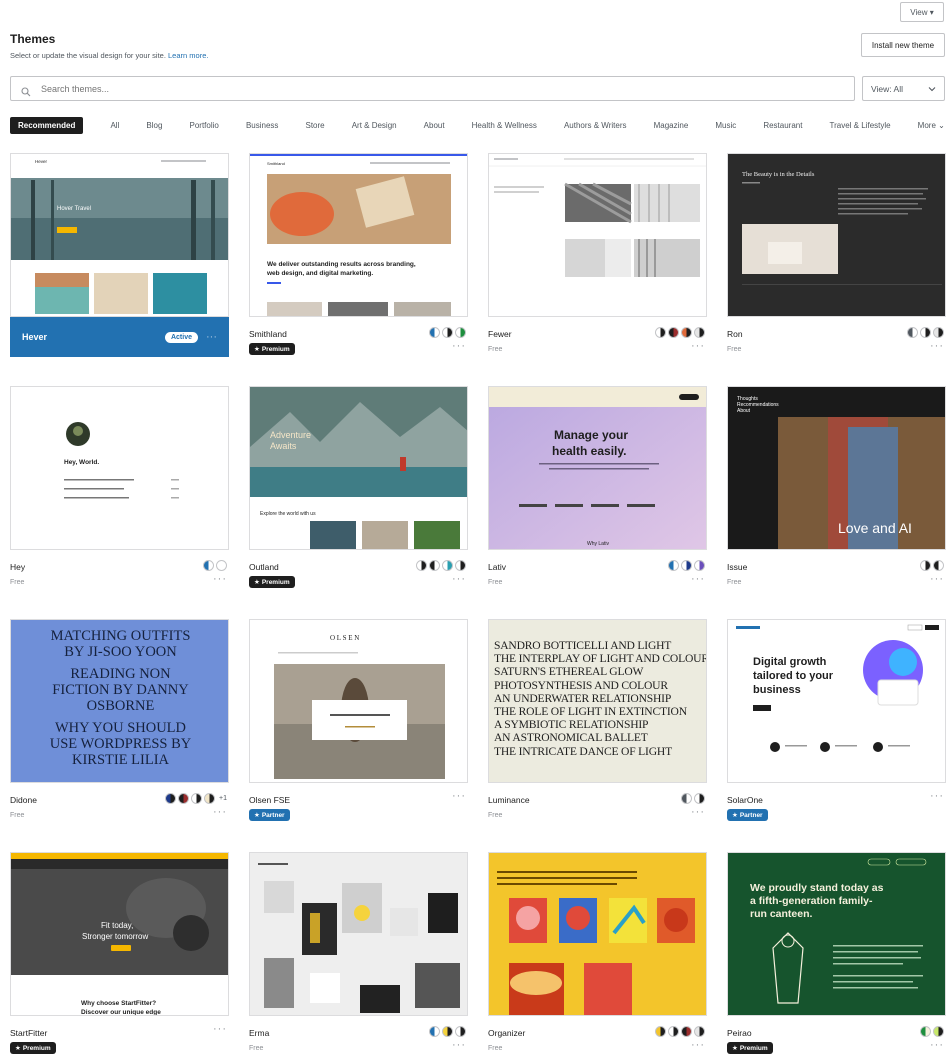 This screenshot has width=947, height=1057. Describe the element at coordinates (18, 1048) in the screenshot. I see `star-icon: ★` at that location.